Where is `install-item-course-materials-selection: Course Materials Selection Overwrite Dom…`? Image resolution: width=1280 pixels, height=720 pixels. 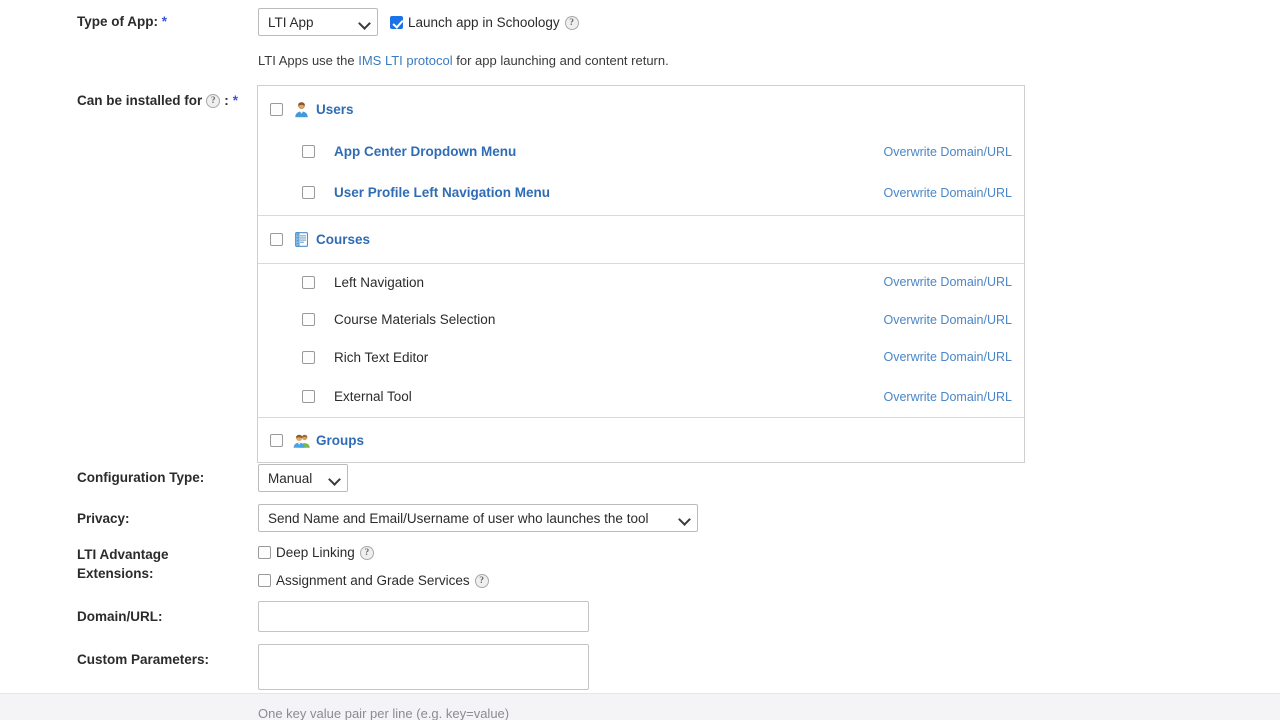
install-item-course-materials-selection: Course Materials Selection Overwrite Dom… is located at coordinates (641, 320).